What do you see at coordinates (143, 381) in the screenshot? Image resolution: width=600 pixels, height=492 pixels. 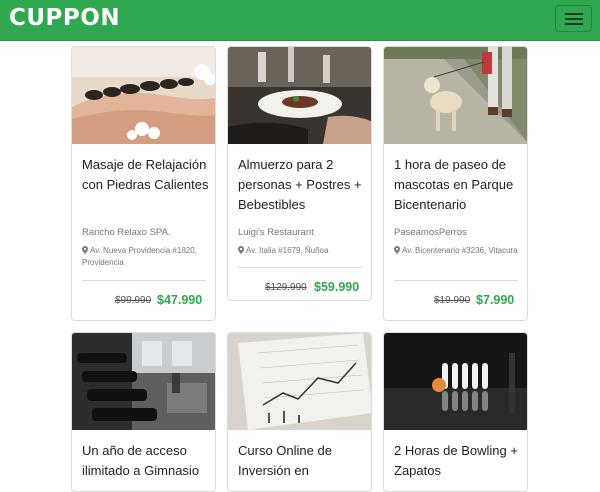 I see `gym-dumbbells-photo` at bounding box center [143, 381].